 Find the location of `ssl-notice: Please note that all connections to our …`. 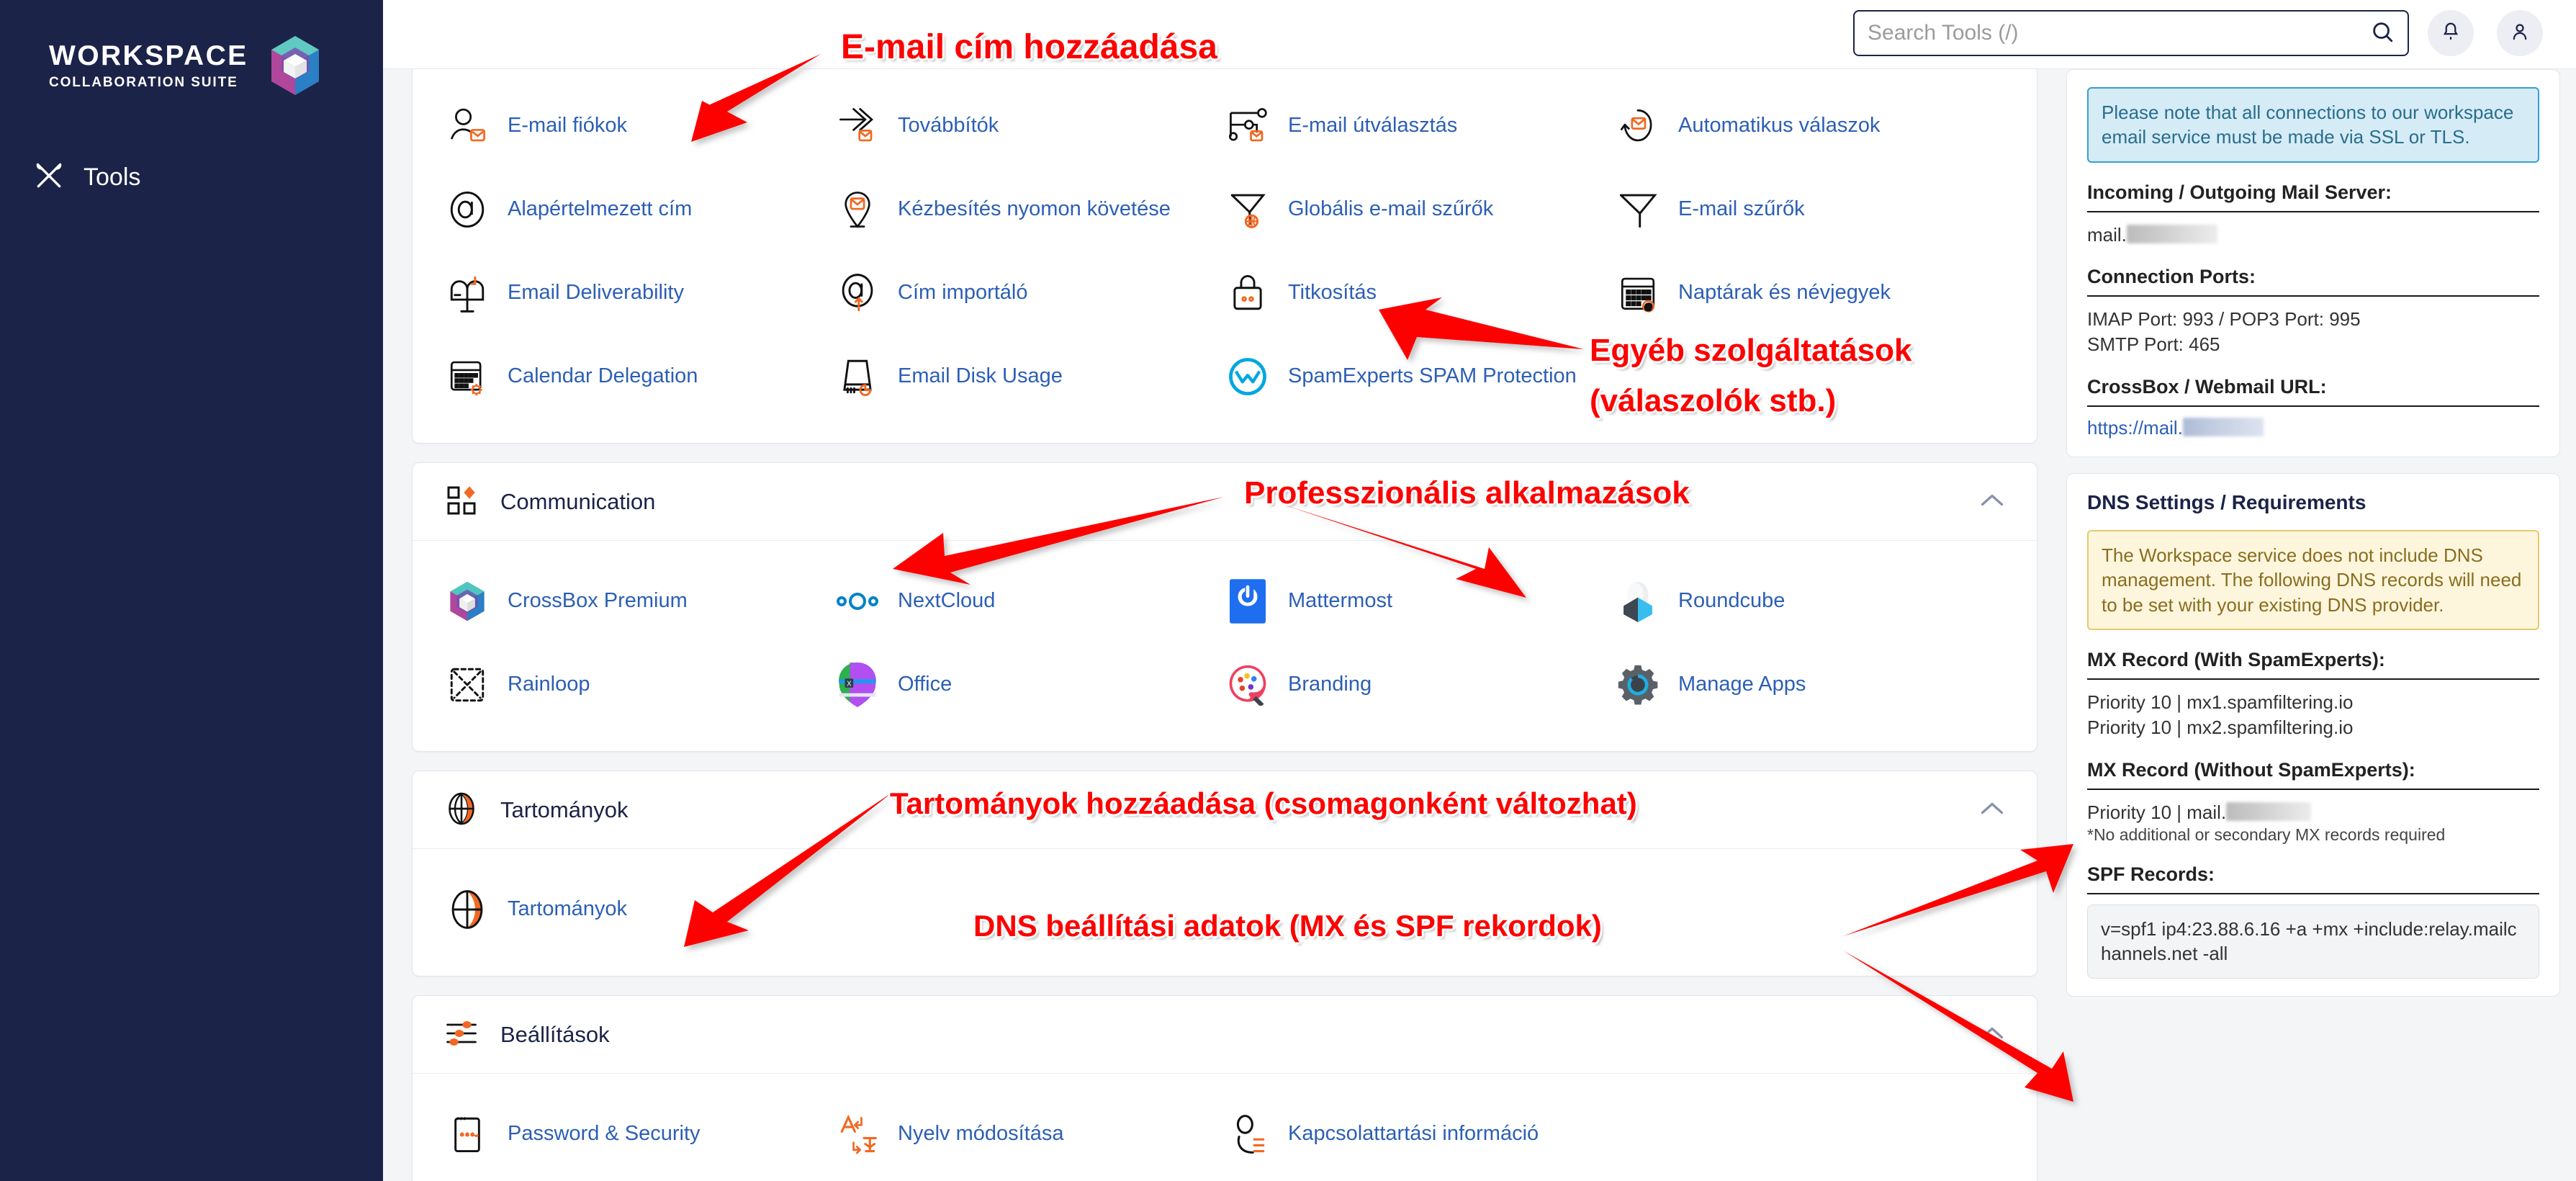

ssl-notice: Please note that all connections to our … is located at coordinates (2313, 125).